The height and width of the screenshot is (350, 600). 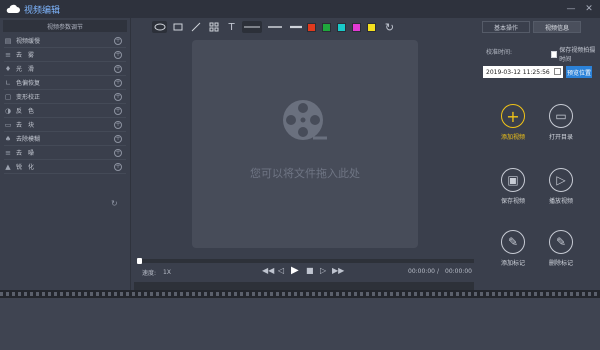 I want to click on contrast-icon: ◑, so click(x=8, y=110).